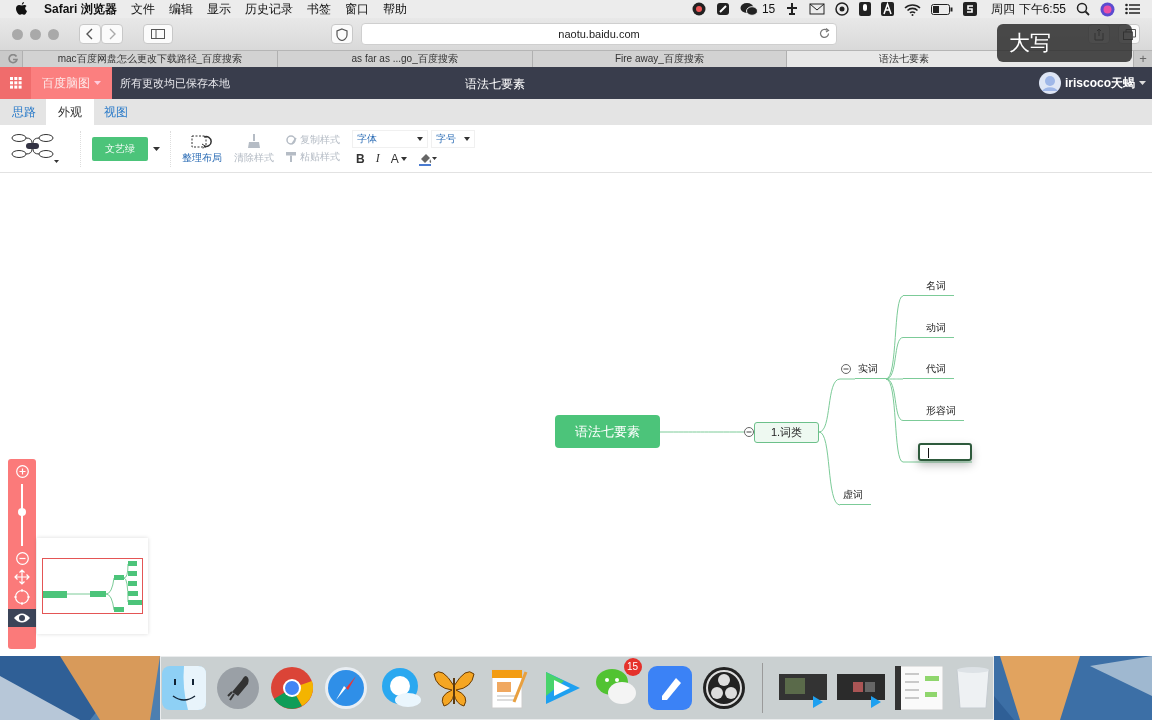 Image resolution: width=1152 pixels, height=720 pixels. I want to click on wifi-icon, so click(913, 9).